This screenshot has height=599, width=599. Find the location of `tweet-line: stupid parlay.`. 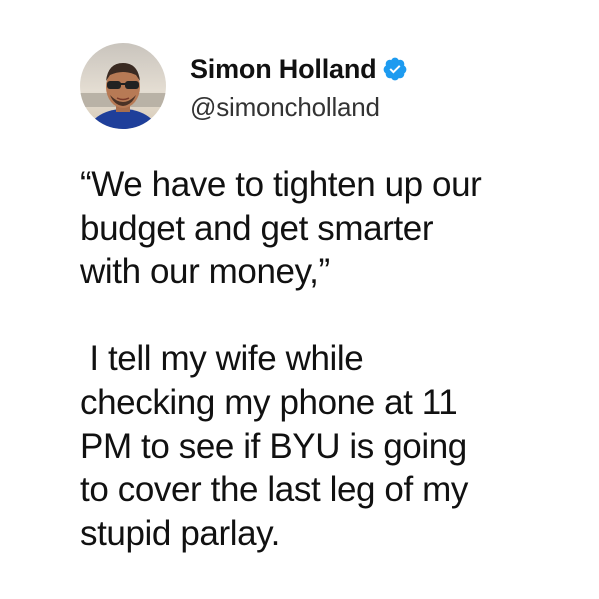

tweet-line: stupid parlay. is located at coordinates (180, 533).